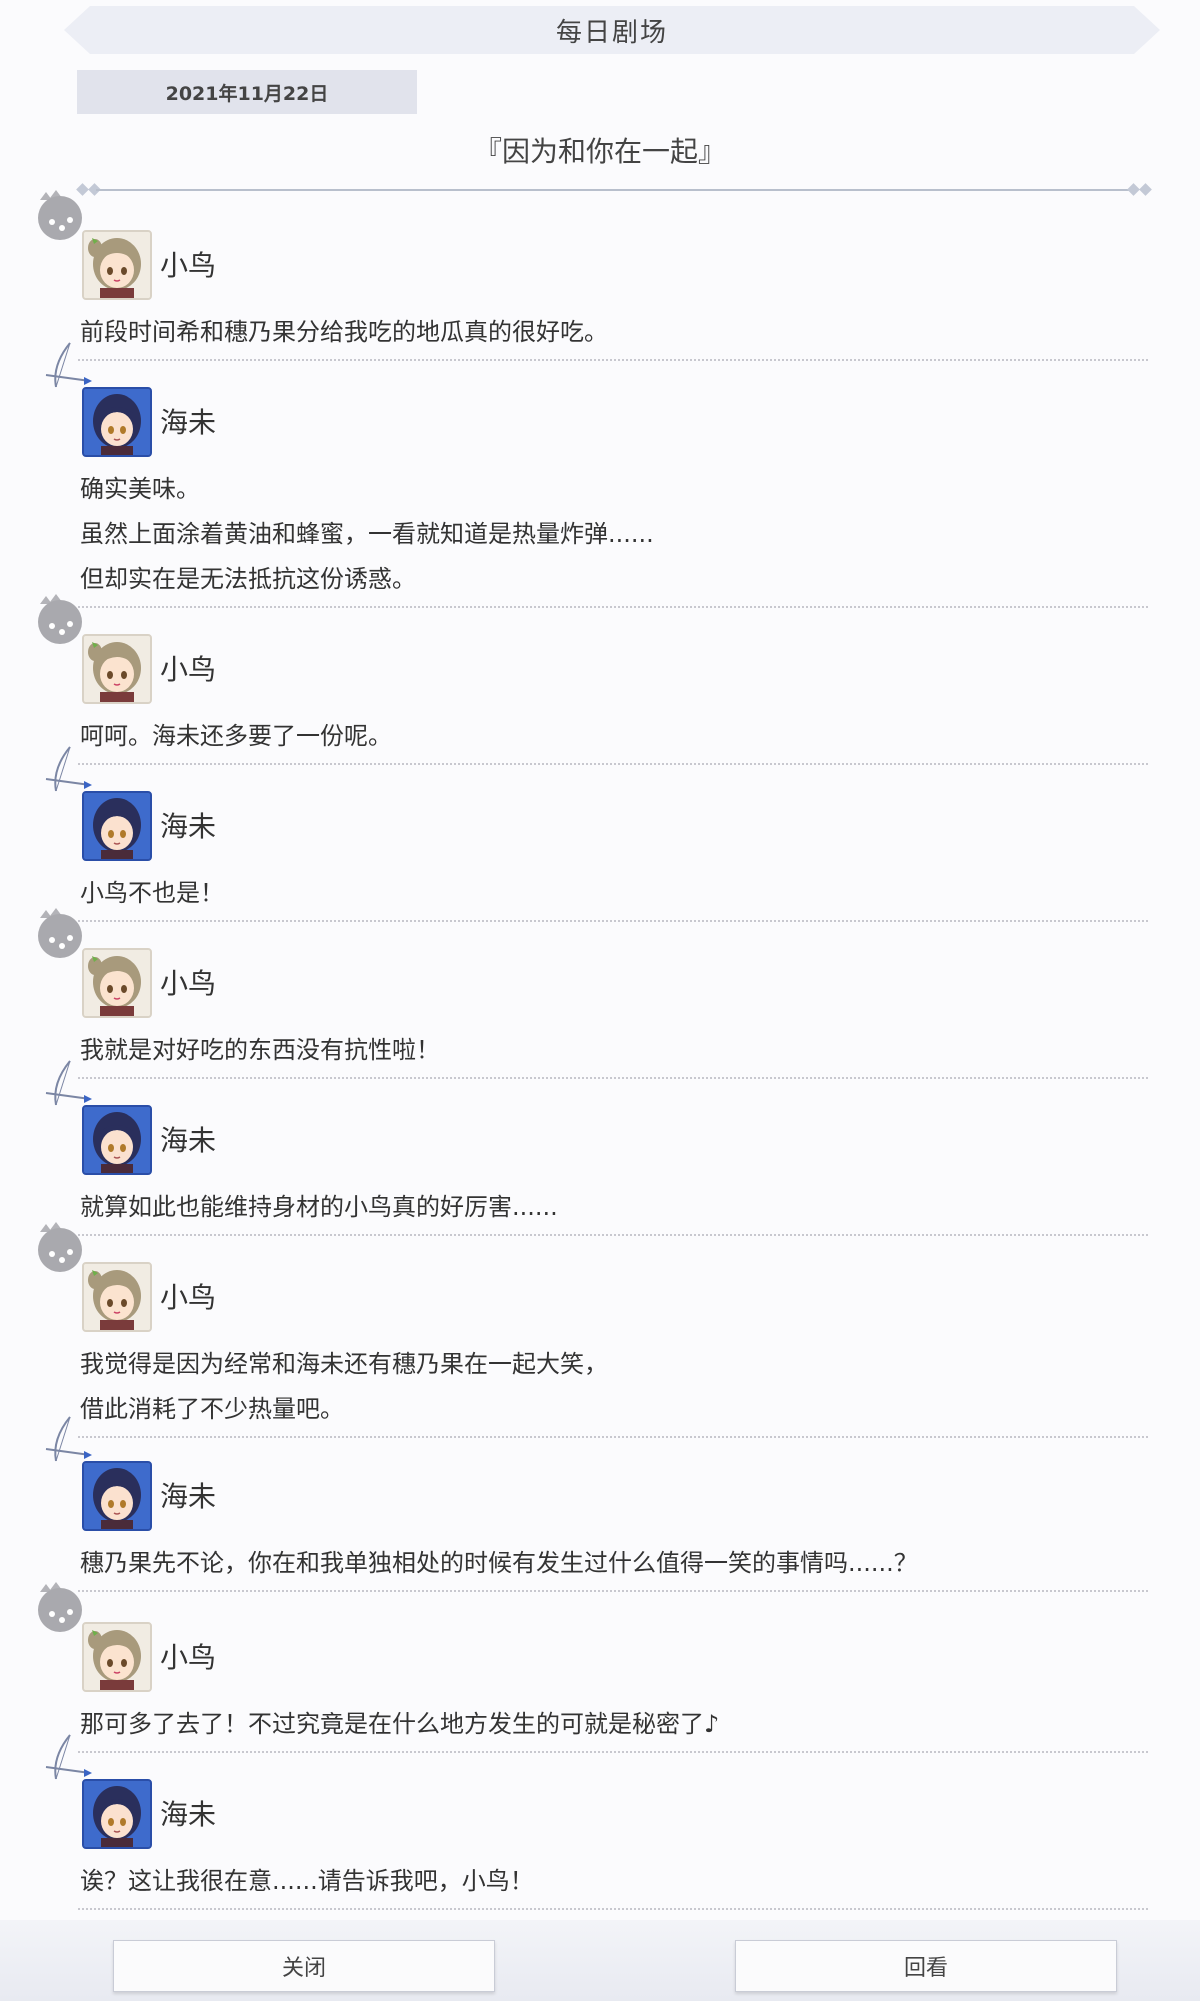  I want to click on dialogue-line: 但却实在是无法抵抗这份诱惑。, so click(248, 579).